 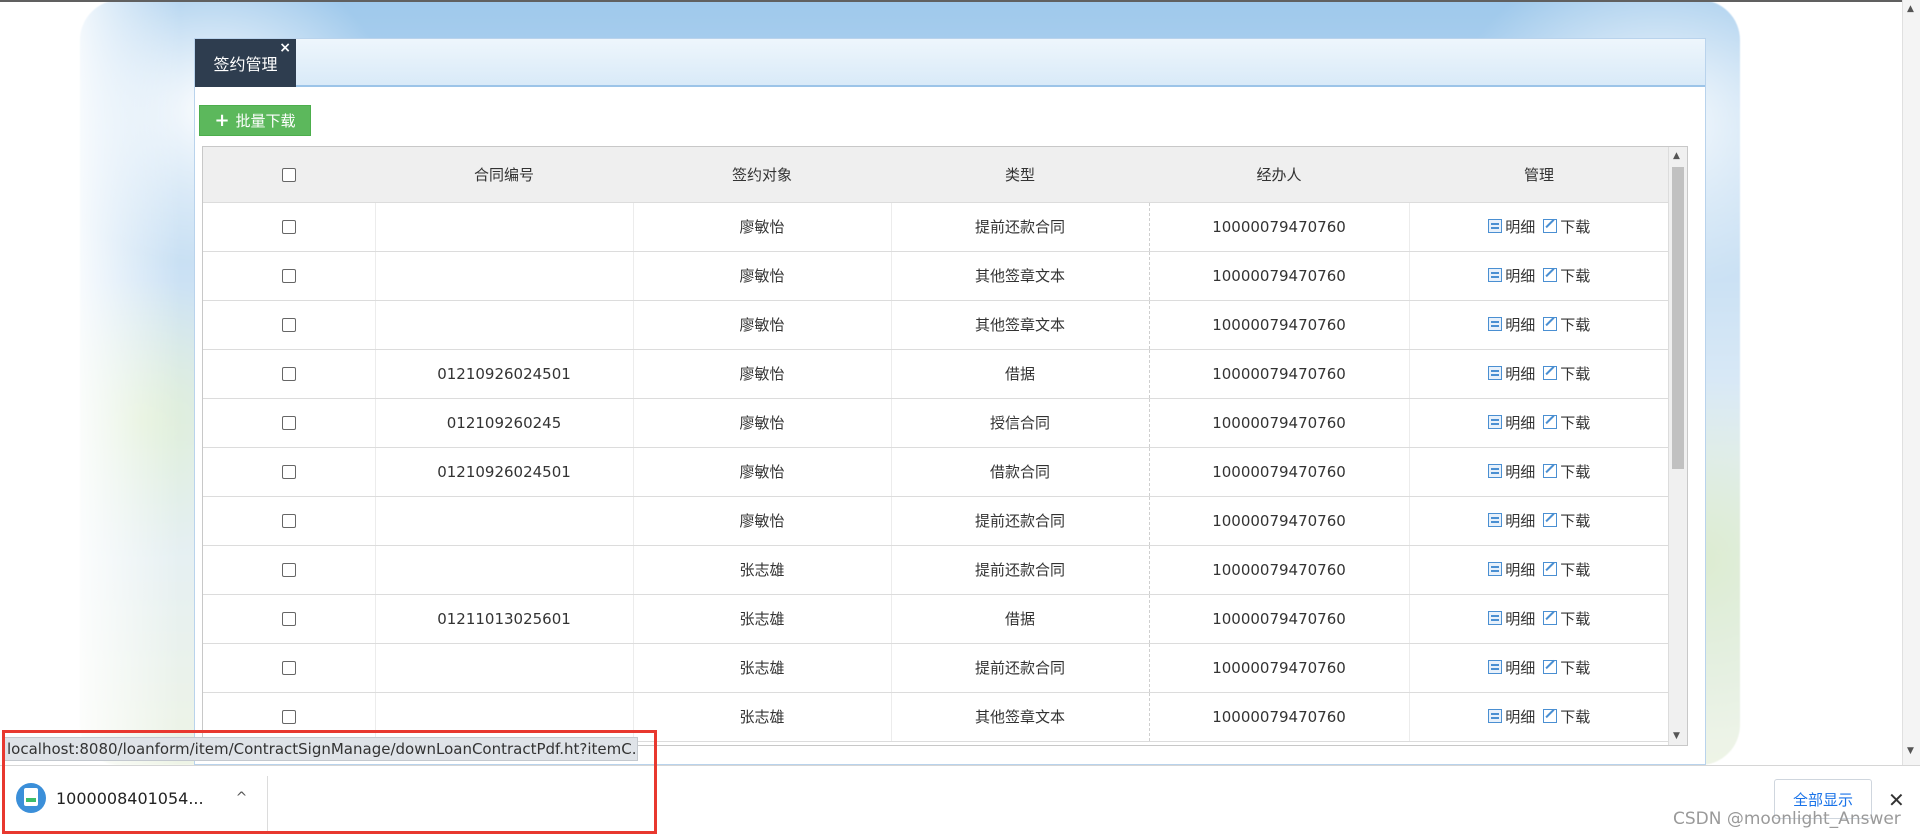 What do you see at coordinates (1020, 276) in the screenshot?
I see `type-cell: 其他签章文本` at bounding box center [1020, 276].